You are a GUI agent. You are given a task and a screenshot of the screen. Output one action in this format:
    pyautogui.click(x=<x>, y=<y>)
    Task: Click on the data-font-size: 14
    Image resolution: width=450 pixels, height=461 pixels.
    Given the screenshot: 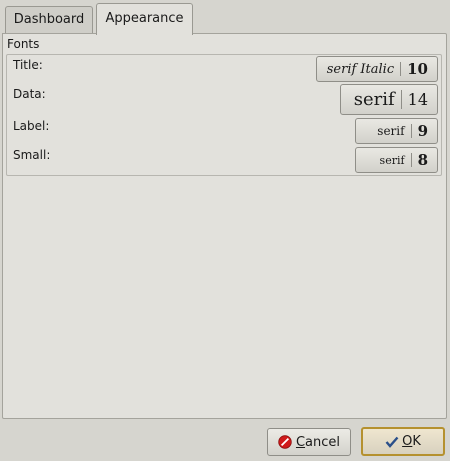 What is the action you would take?
    pyautogui.click(x=417, y=99)
    